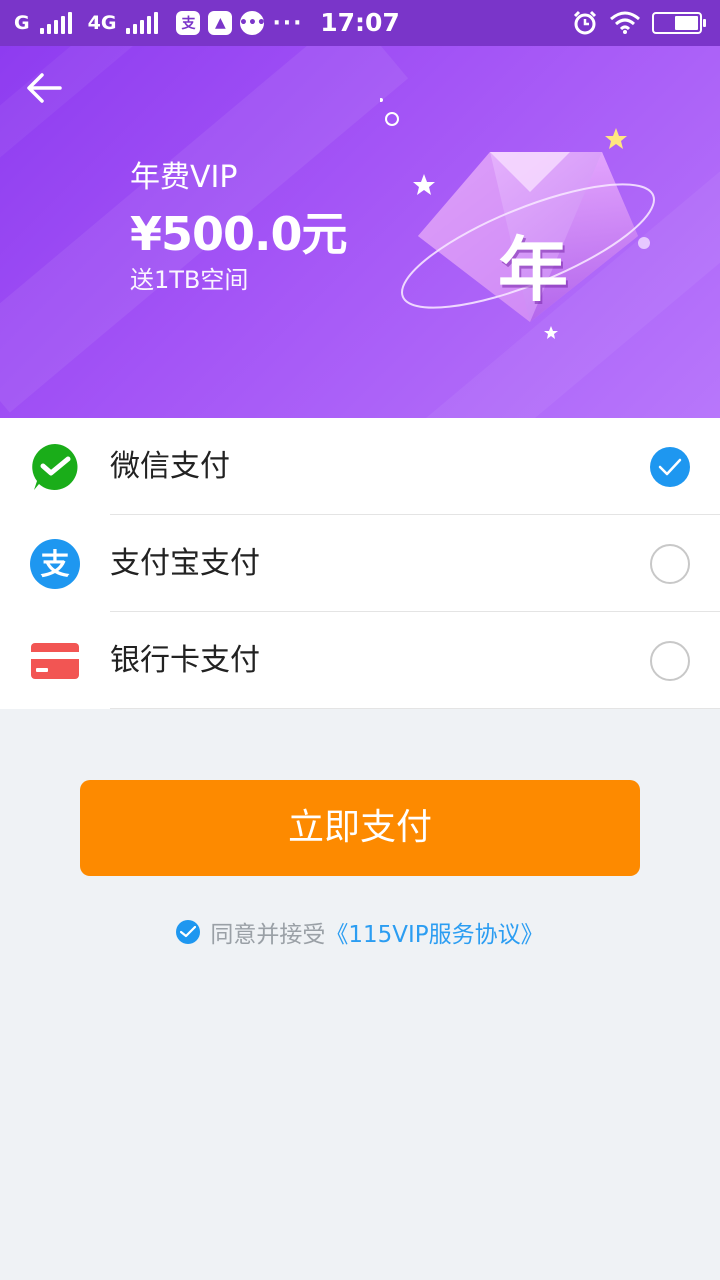 The height and width of the screenshot is (1280, 720). I want to click on chat-notification-icon: •••, so click(252, 23).